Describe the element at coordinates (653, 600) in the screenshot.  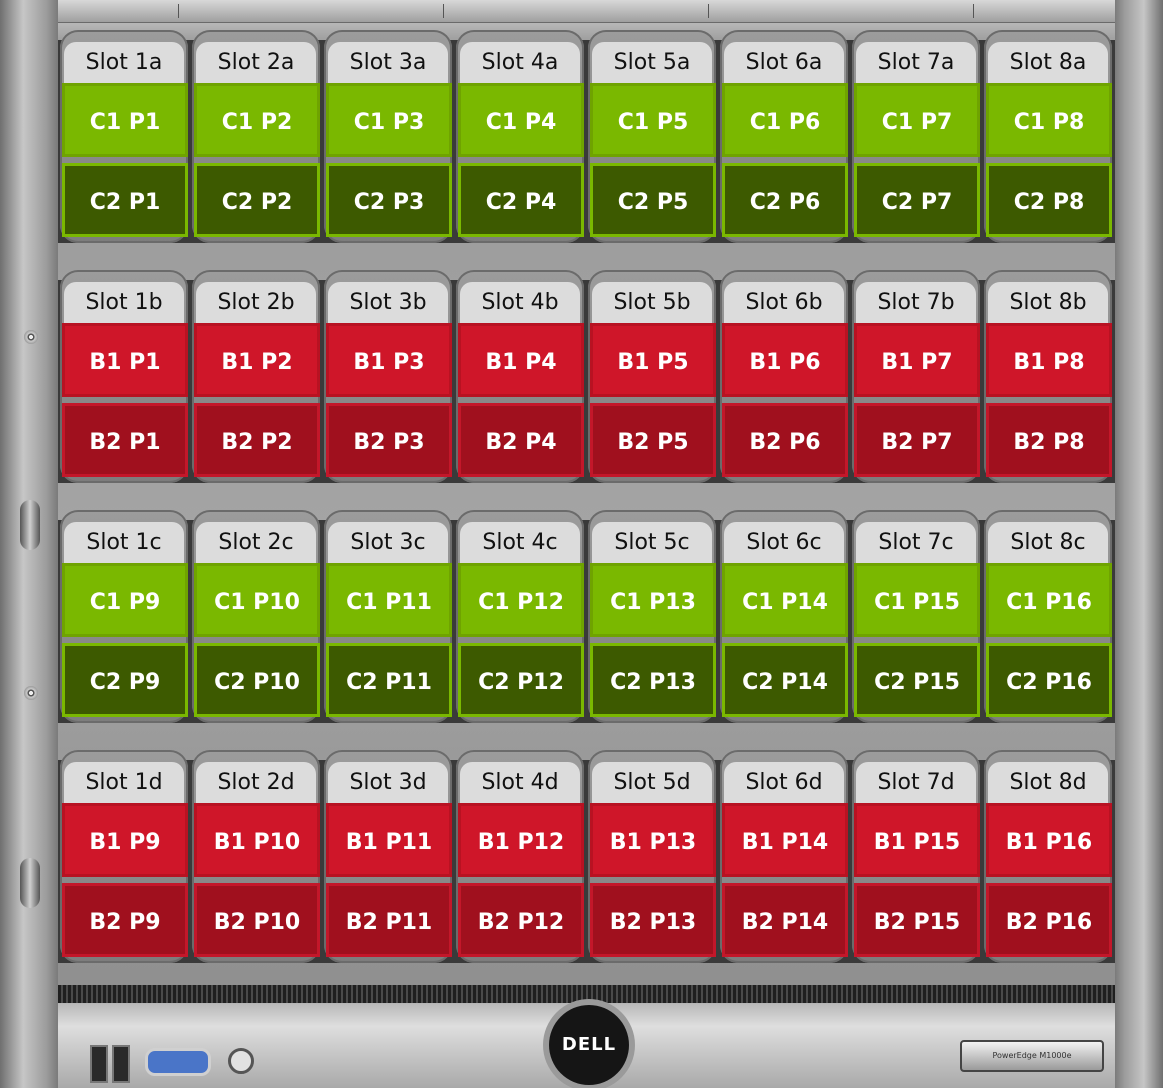
I see `port-cell: C1 P13` at that location.